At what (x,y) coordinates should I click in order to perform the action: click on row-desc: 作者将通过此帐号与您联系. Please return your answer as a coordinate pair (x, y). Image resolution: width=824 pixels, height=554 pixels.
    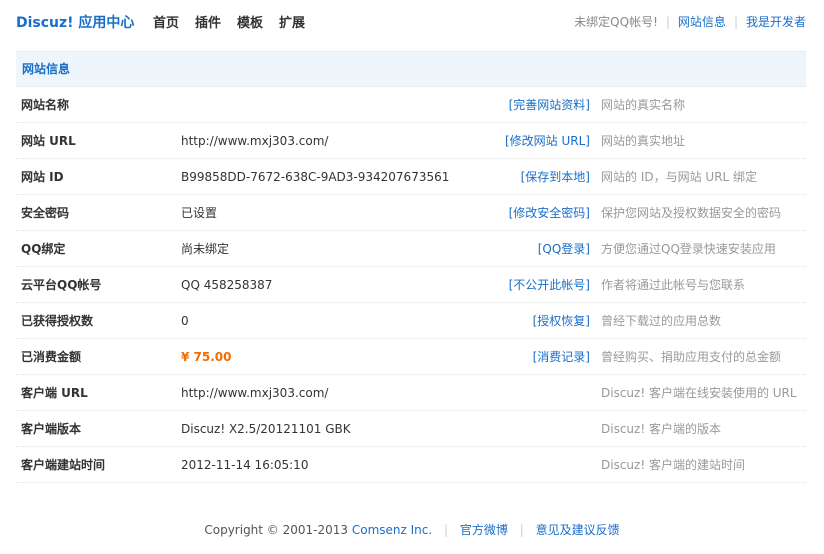
    Looking at the image, I should click on (673, 285).